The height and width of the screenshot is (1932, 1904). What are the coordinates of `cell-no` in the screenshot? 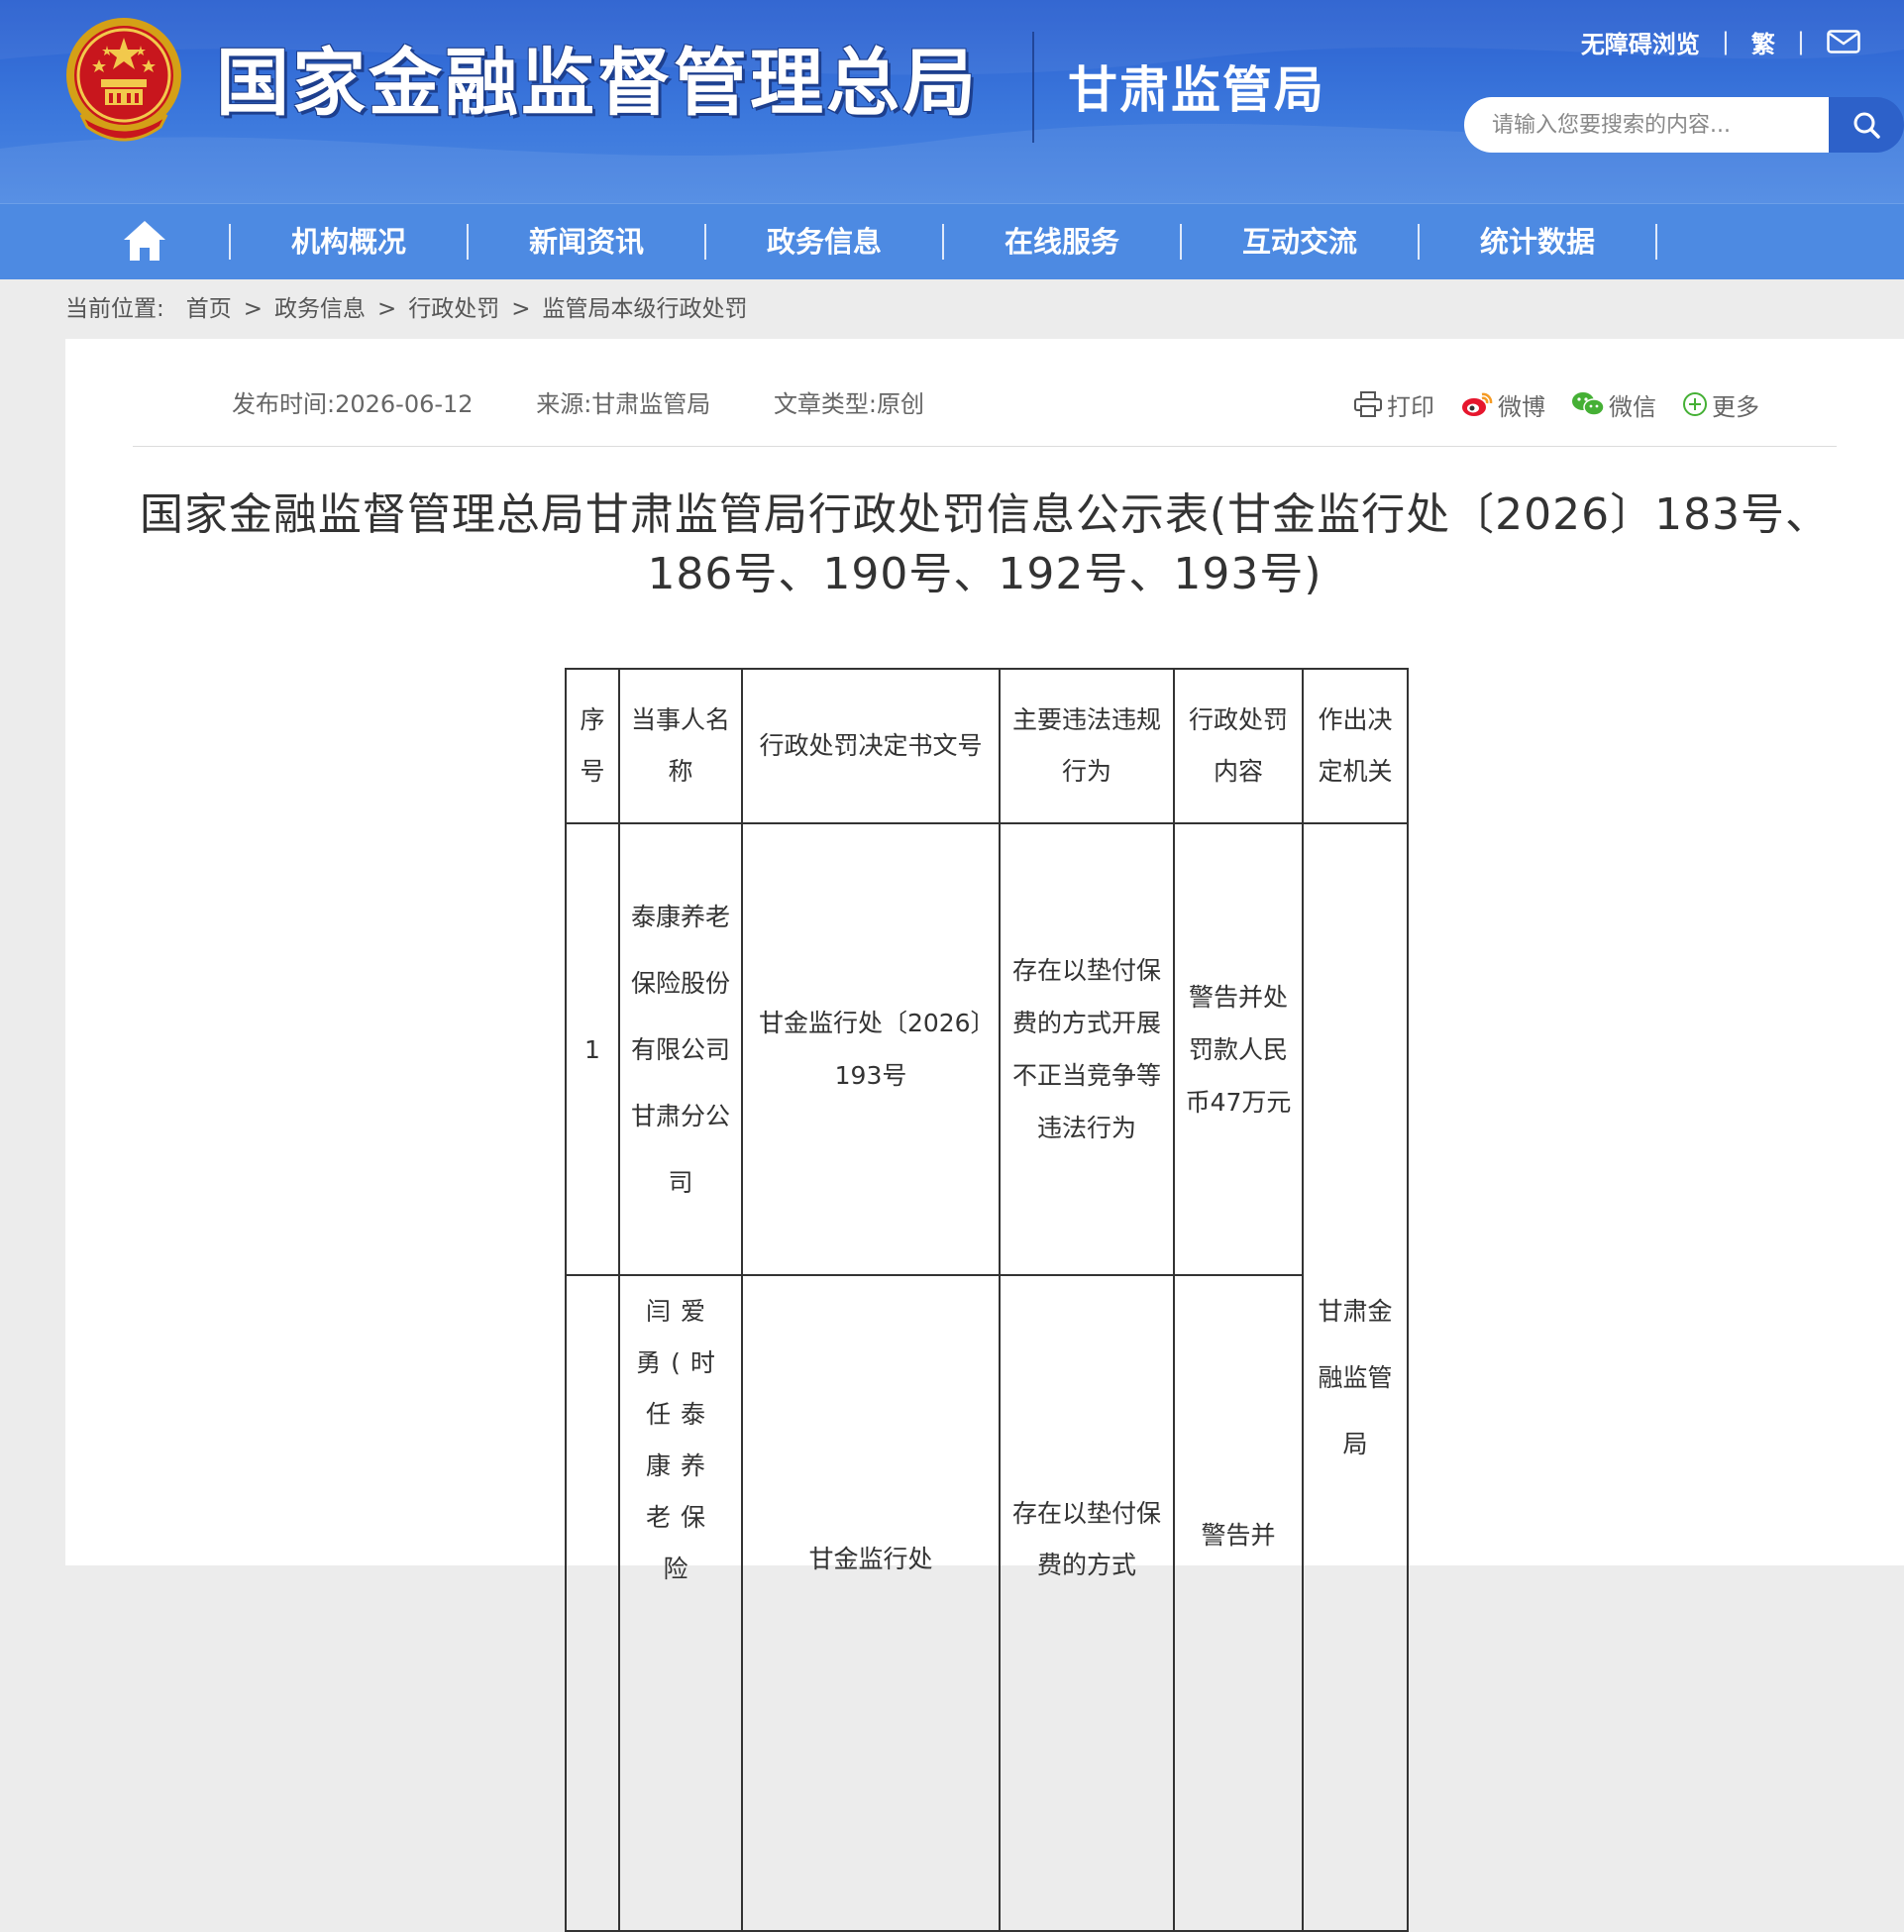 It's located at (592, 1603).